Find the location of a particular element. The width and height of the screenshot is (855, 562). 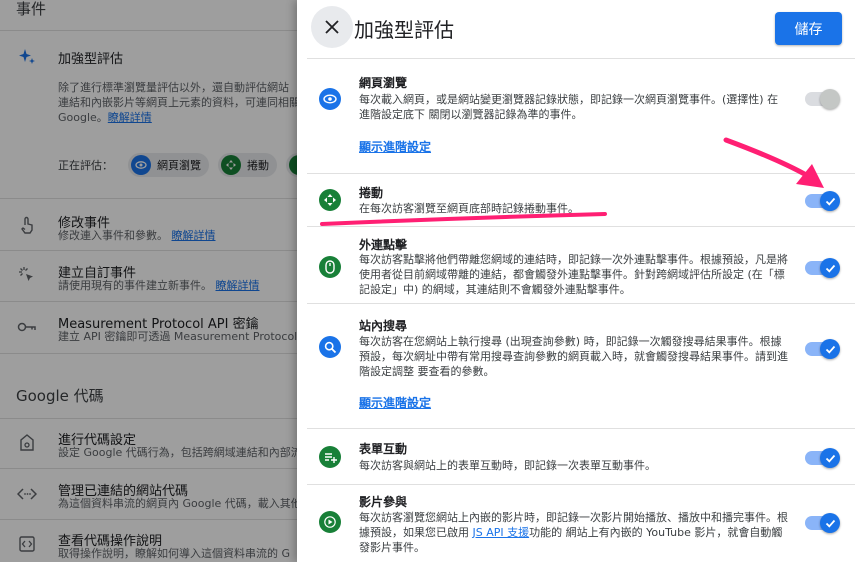

search-icon is located at coordinates (330, 347).